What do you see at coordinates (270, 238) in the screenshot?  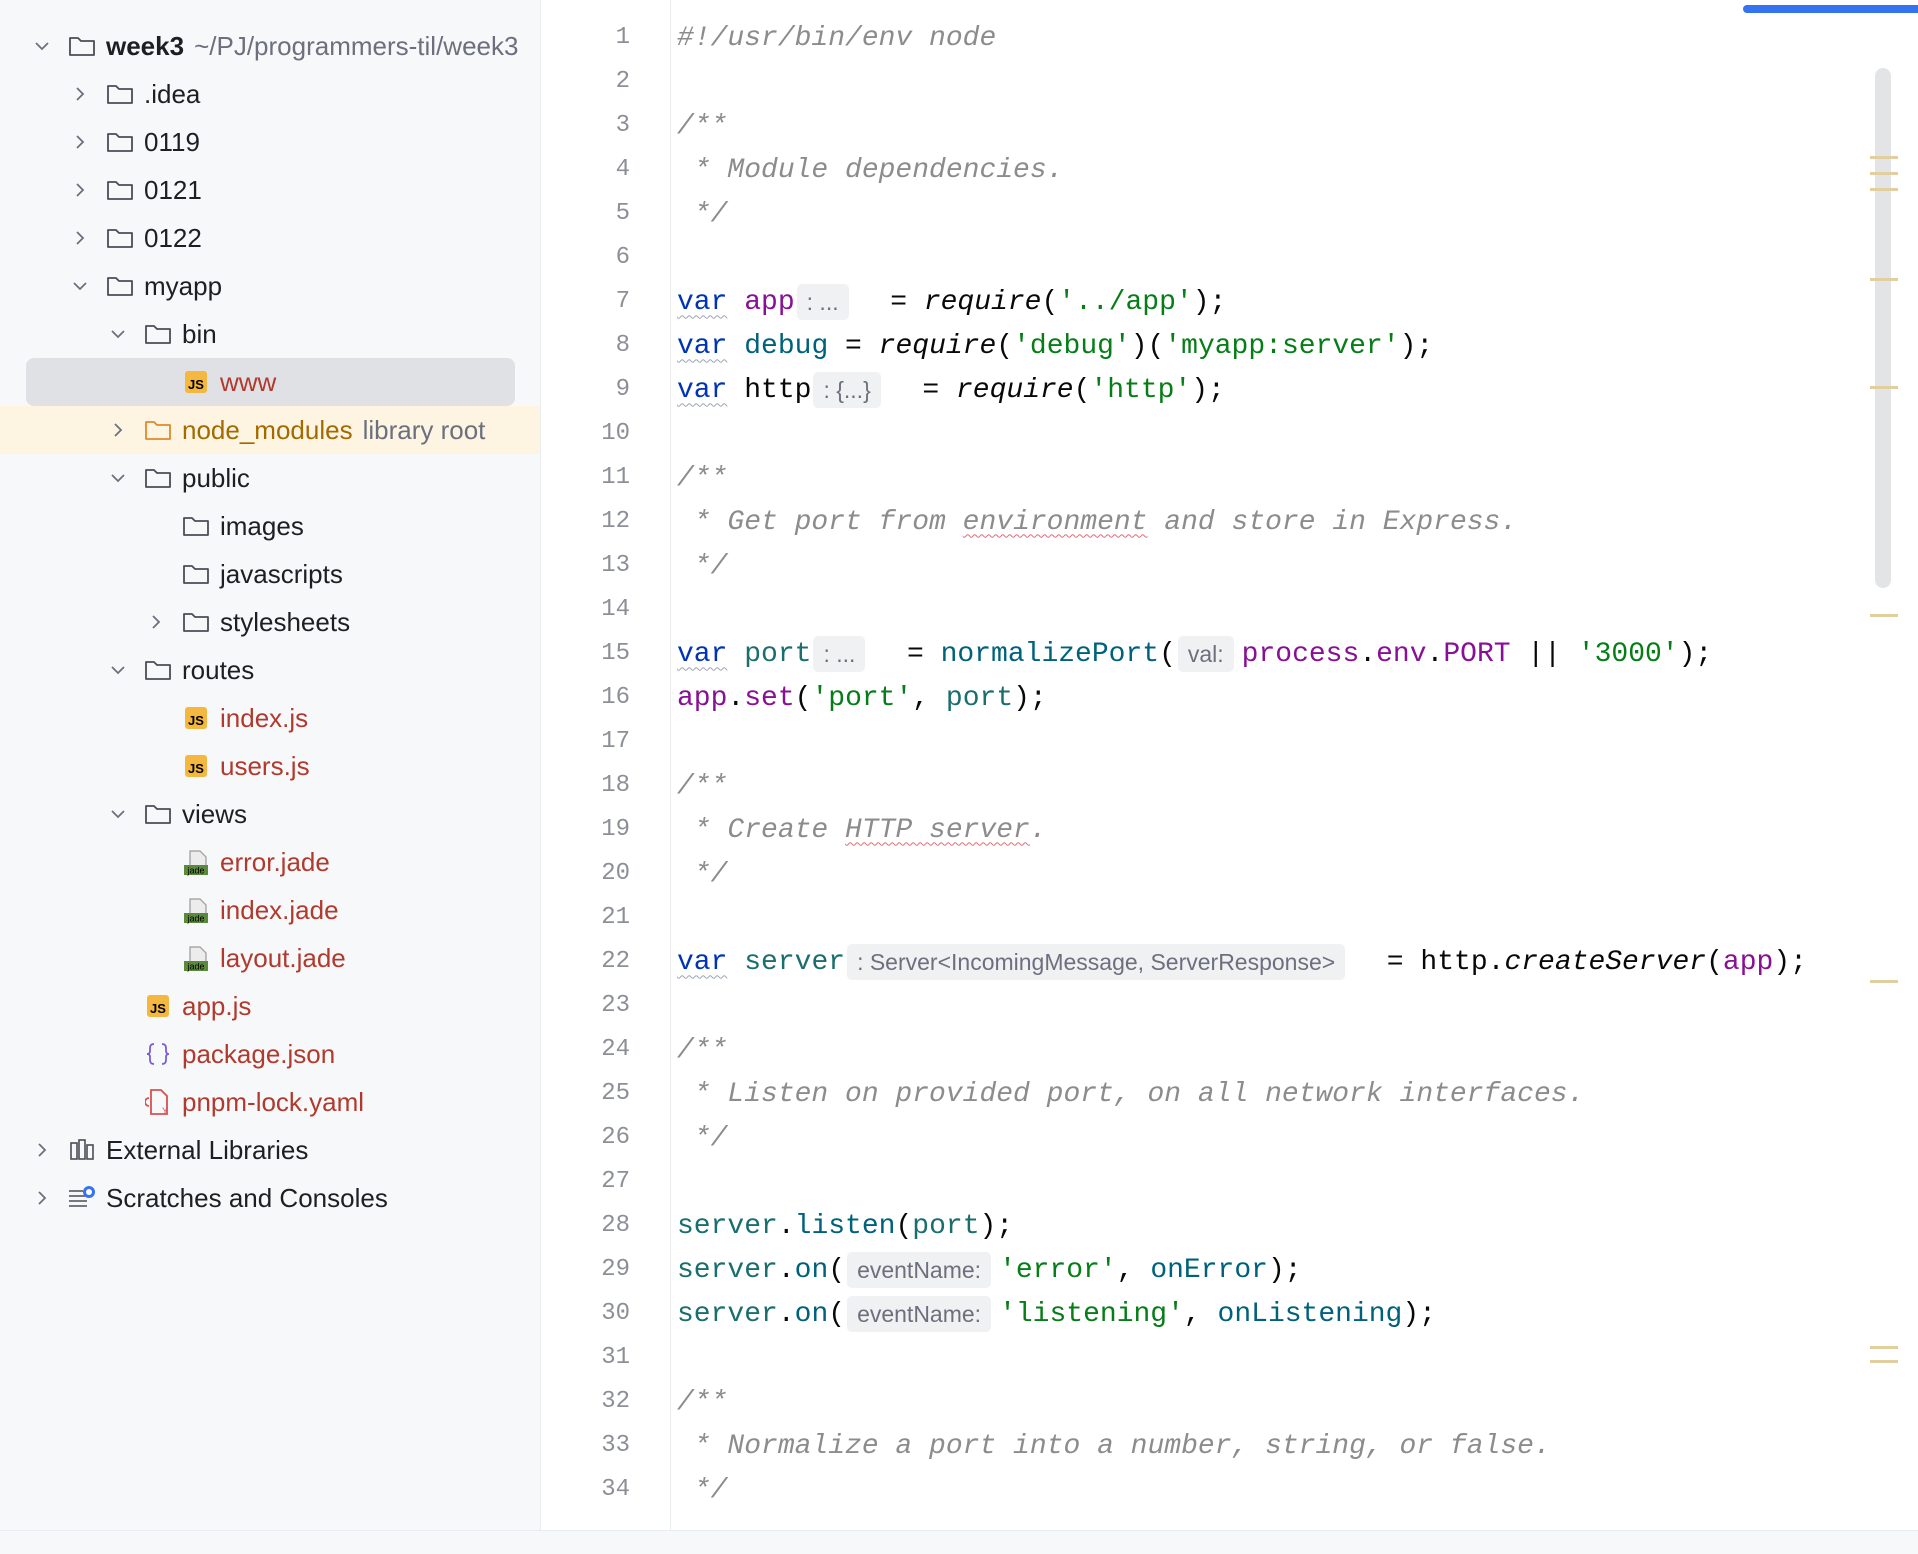 I see `tree-item: 0122` at bounding box center [270, 238].